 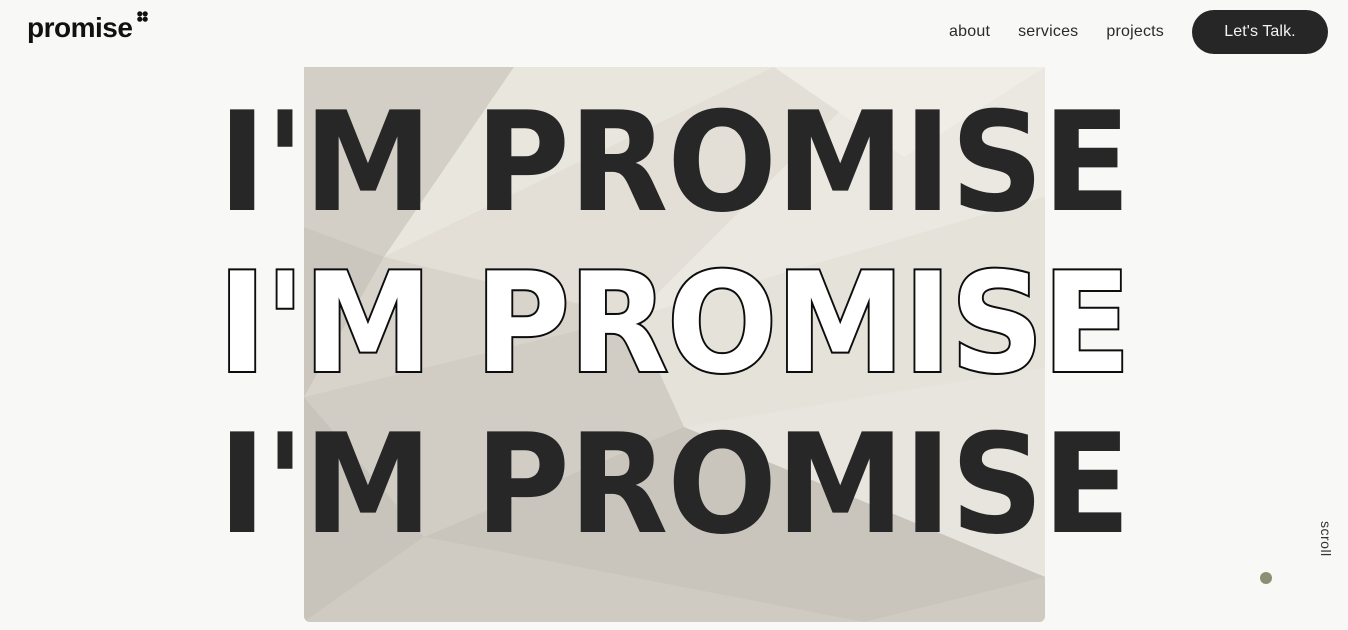 I want to click on logo-text: promise, so click(x=80, y=27).